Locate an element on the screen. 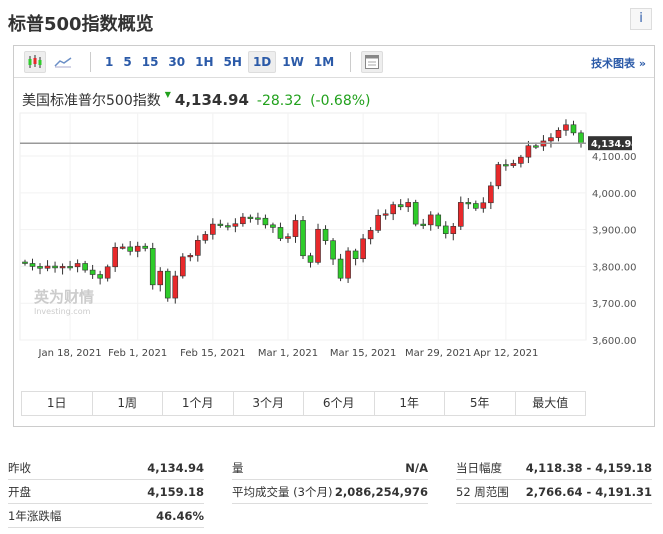  range-6m: 6个月 is located at coordinates (339, 403).